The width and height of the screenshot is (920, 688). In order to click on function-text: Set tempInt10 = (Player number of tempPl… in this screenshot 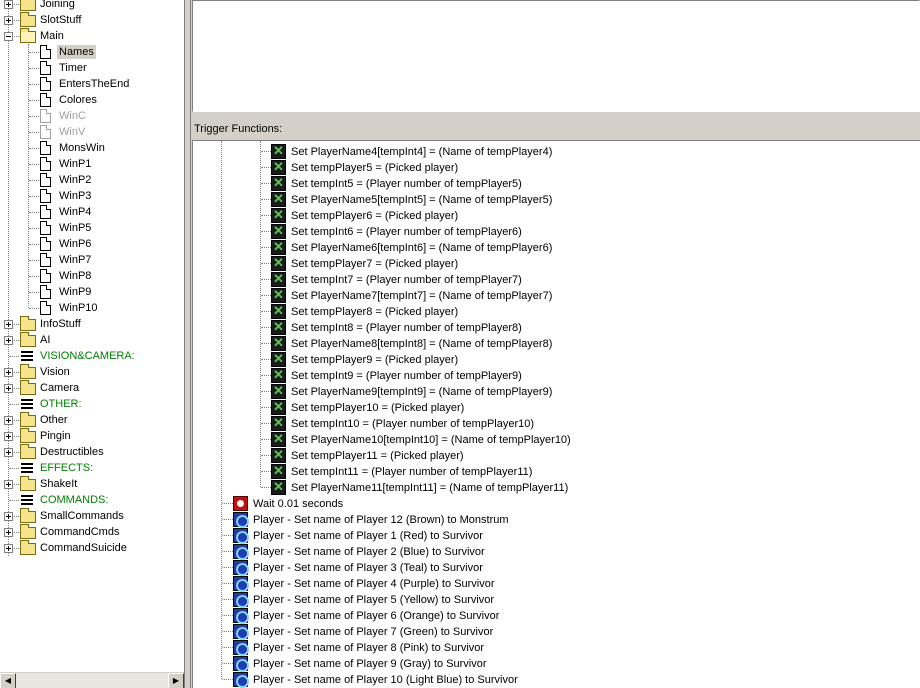, I will do `click(413, 424)`.